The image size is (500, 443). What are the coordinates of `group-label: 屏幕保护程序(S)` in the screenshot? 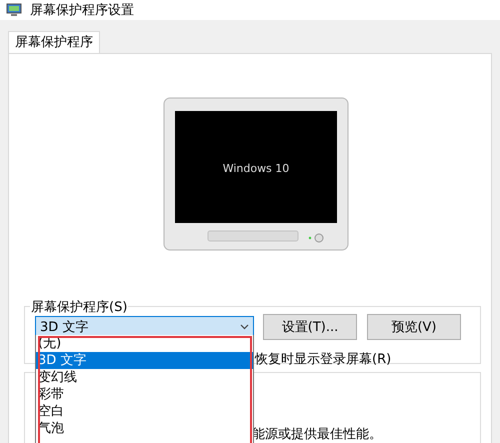 It's located at (79, 307).